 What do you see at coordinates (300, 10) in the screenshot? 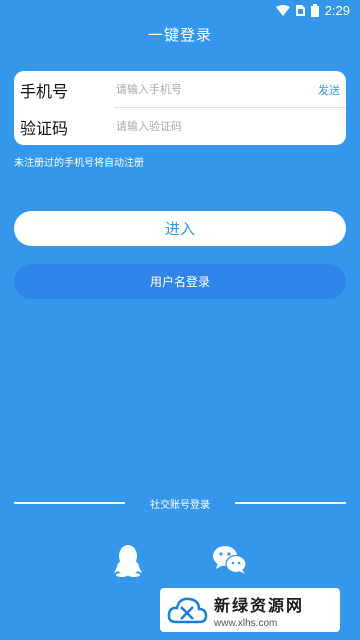
I see `sim-icon` at bounding box center [300, 10].